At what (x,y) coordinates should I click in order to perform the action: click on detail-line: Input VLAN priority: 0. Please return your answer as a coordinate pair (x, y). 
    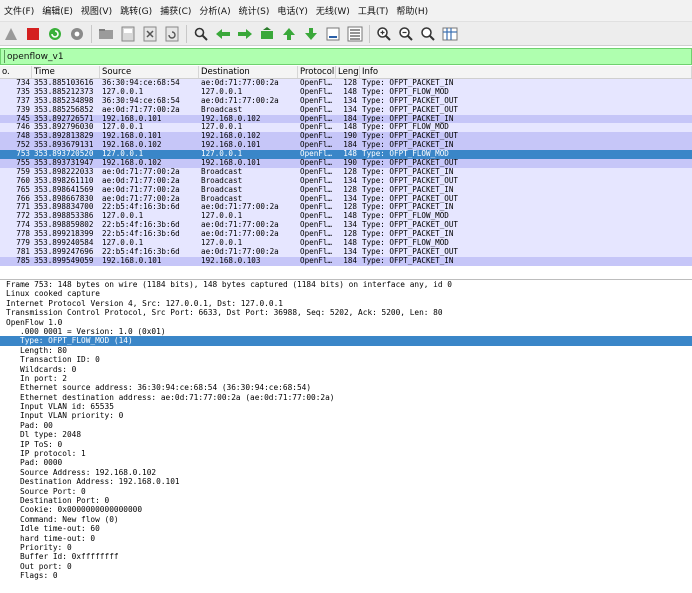
    Looking at the image, I should click on (346, 415).